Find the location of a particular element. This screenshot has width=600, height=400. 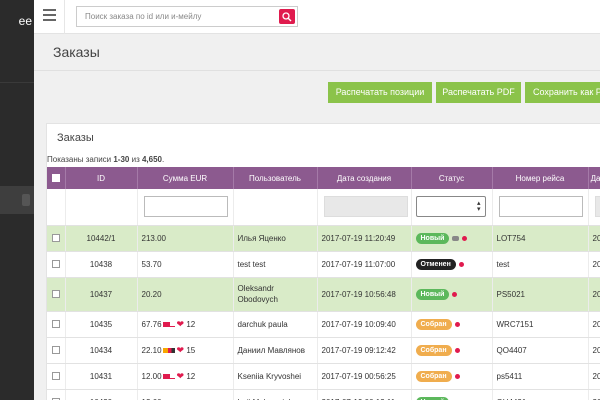

topbar-divider is located at coordinates (64, 17).